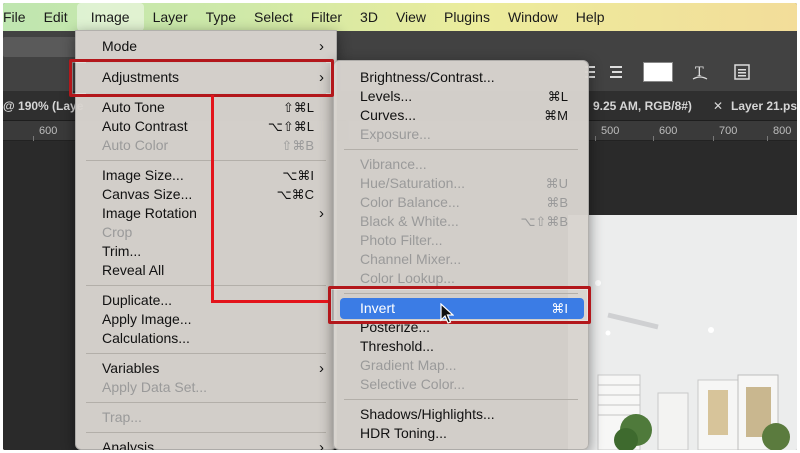 This screenshot has width=800, height=453. I want to click on menu-item-curves: Curves... ⌘M, so click(461, 115).